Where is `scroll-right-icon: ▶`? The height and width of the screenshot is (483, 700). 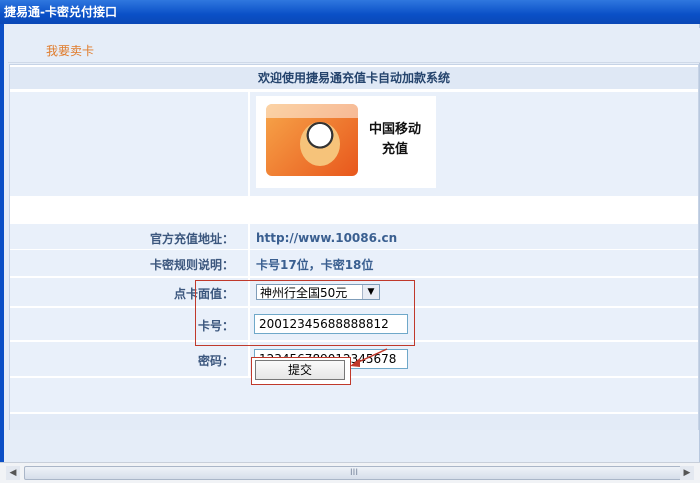 scroll-right-icon: ▶ is located at coordinates (687, 473).